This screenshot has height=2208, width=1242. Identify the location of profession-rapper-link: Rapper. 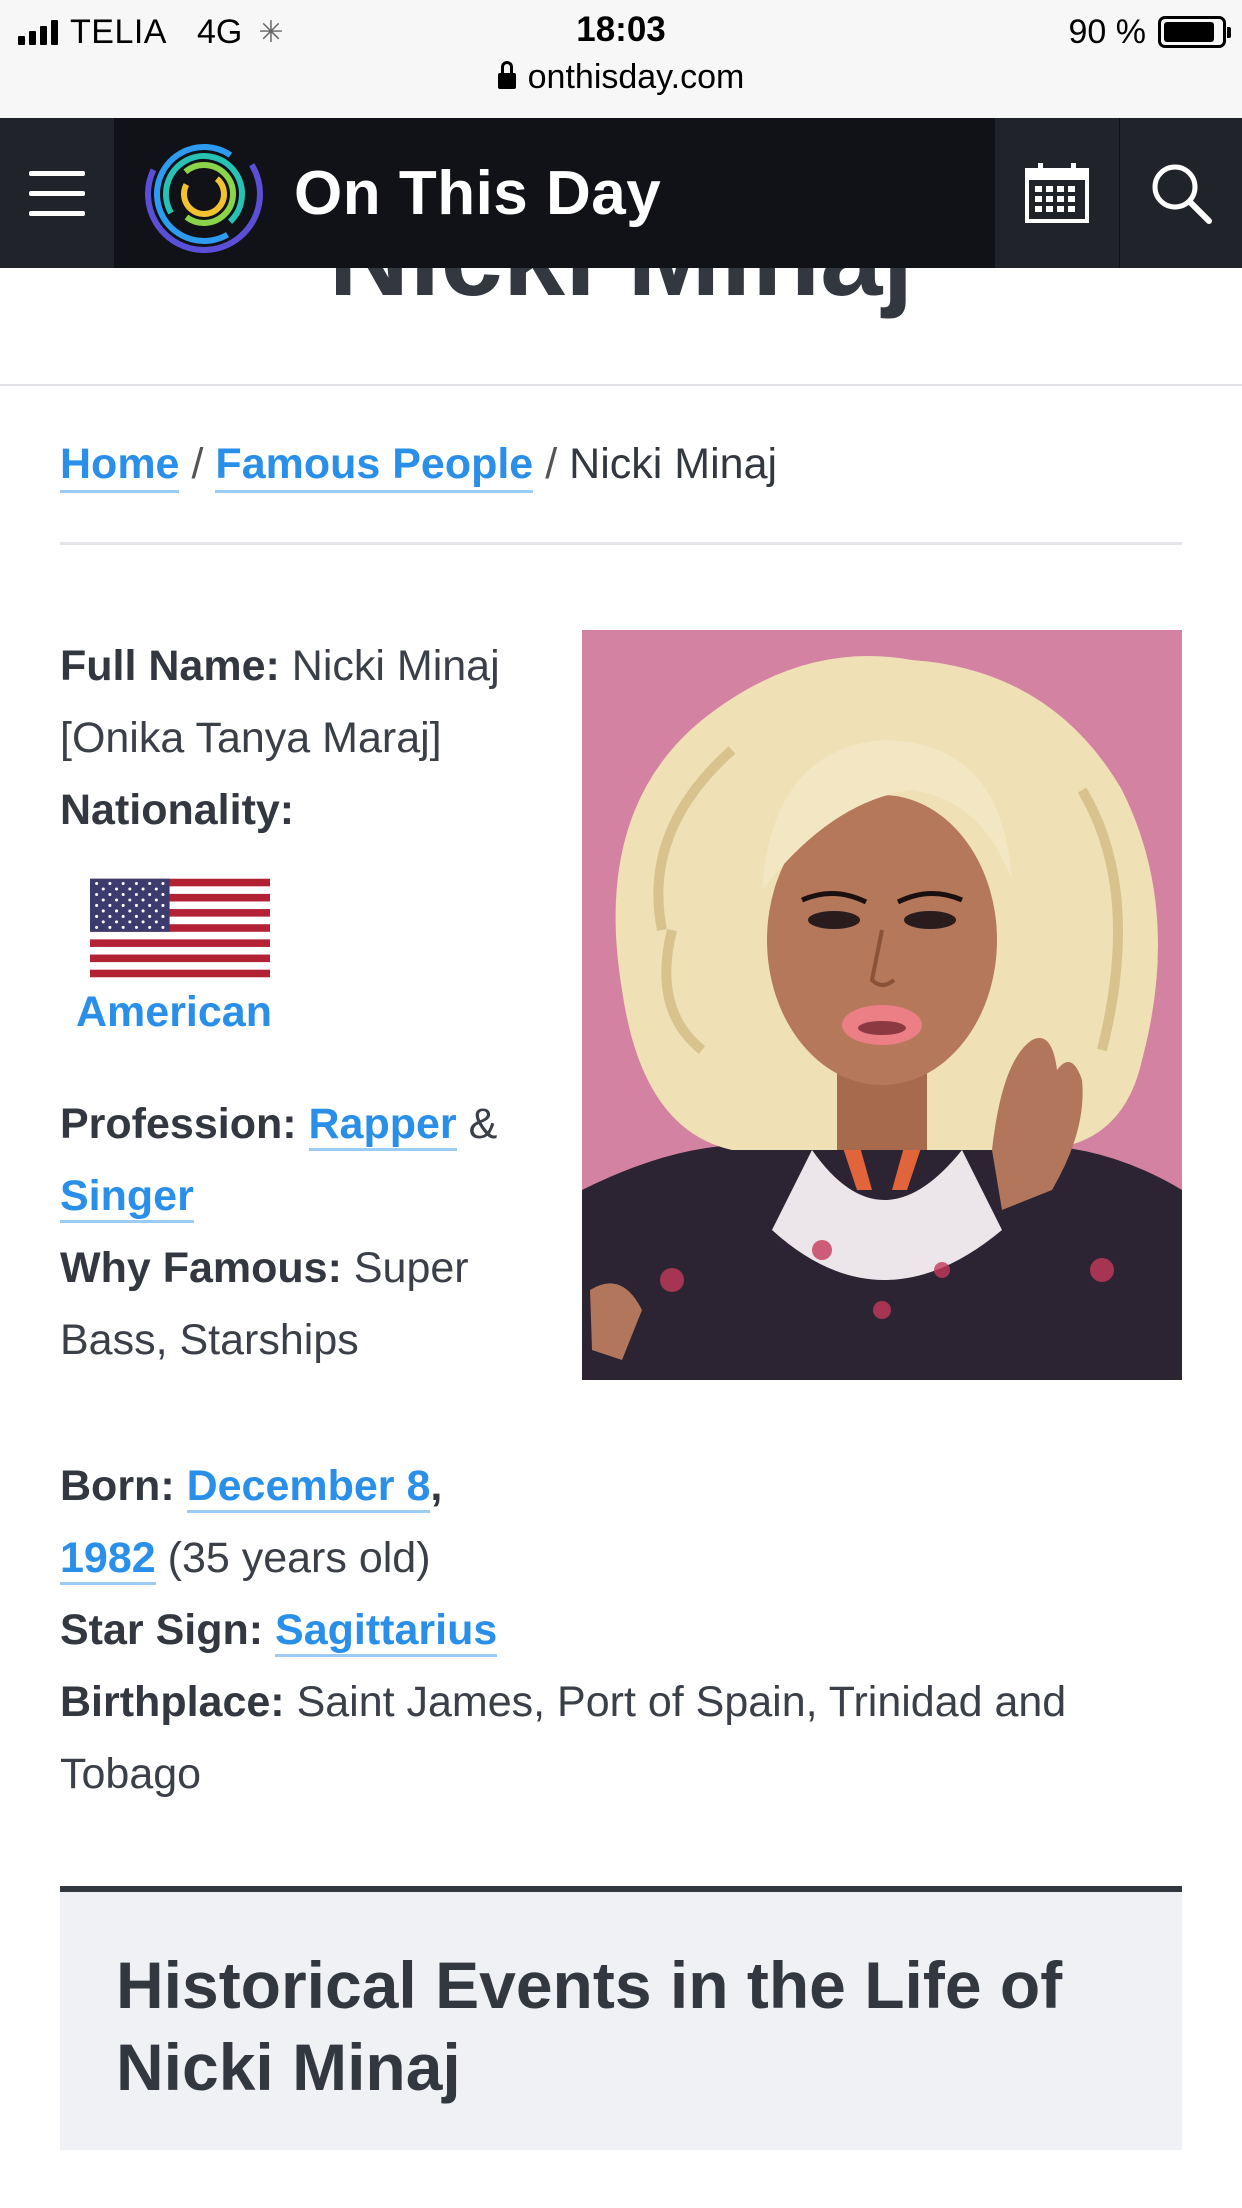
(382, 1125).